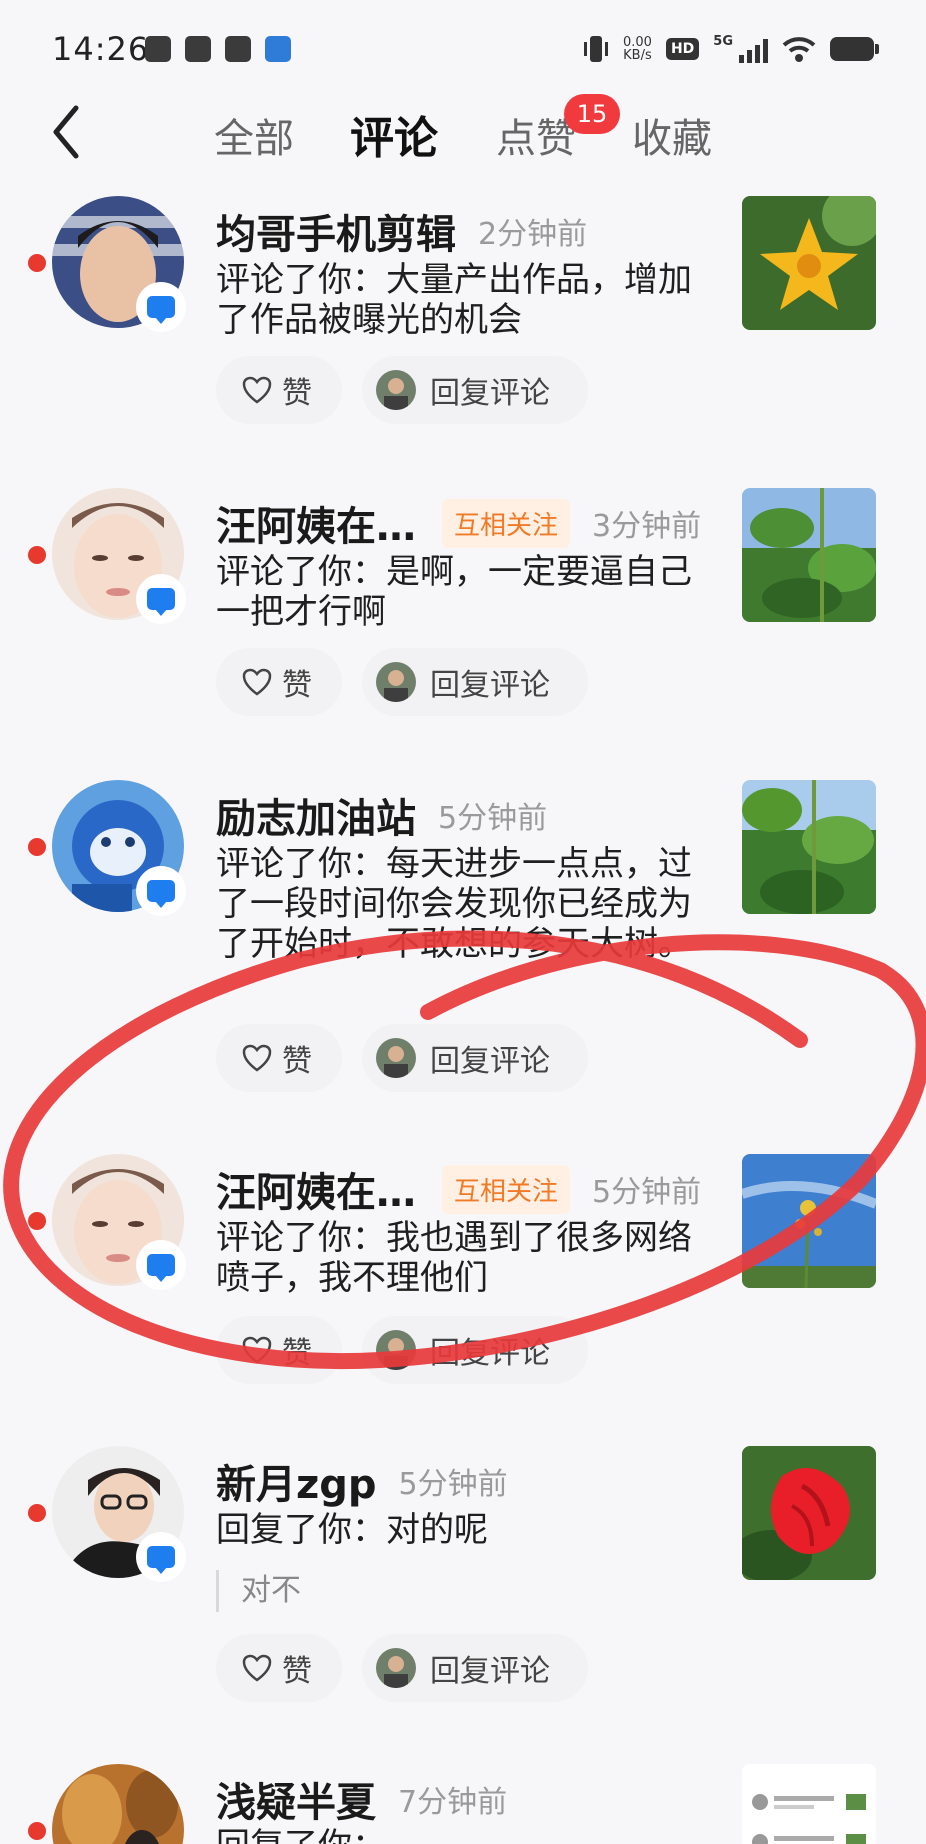 The height and width of the screenshot is (1844, 926). Describe the element at coordinates (854, 49) in the screenshot. I see `battery-icon` at that location.